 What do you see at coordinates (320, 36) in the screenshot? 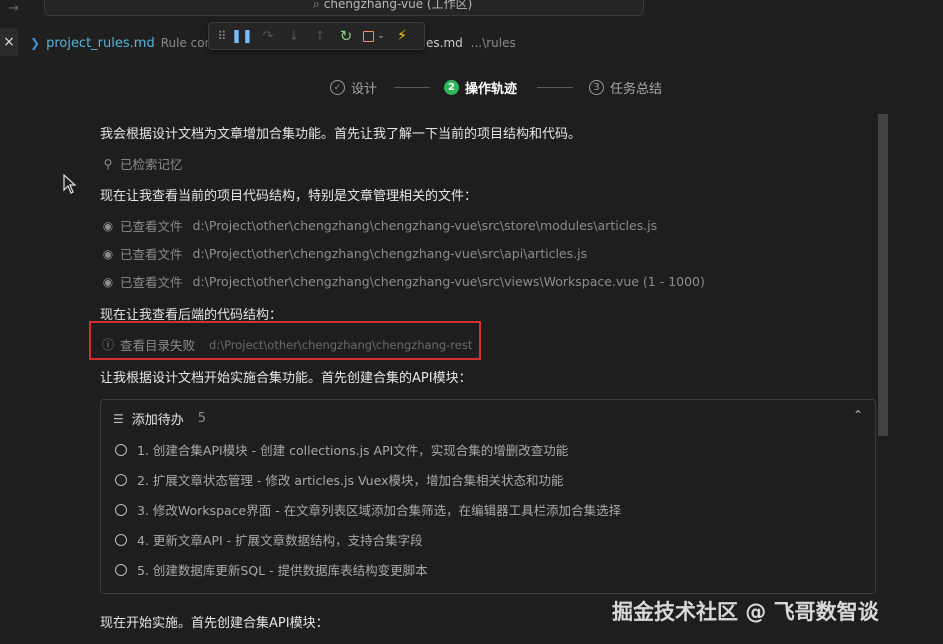
I see `step-out-icon: ↑` at bounding box center [320, 36].